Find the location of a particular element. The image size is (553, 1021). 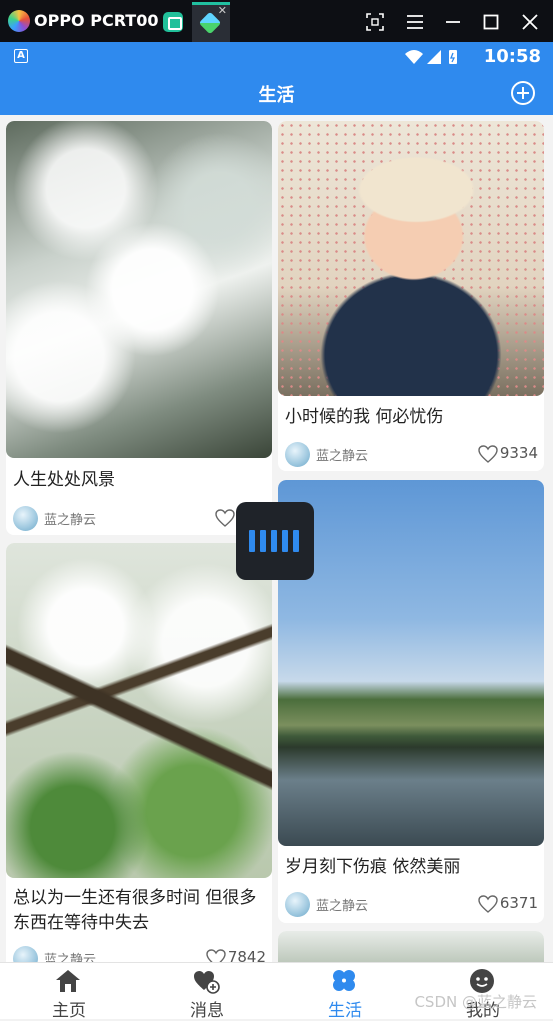

card-caption: 小时候的我 何必忧伤 is located at coordinates (364, 417).